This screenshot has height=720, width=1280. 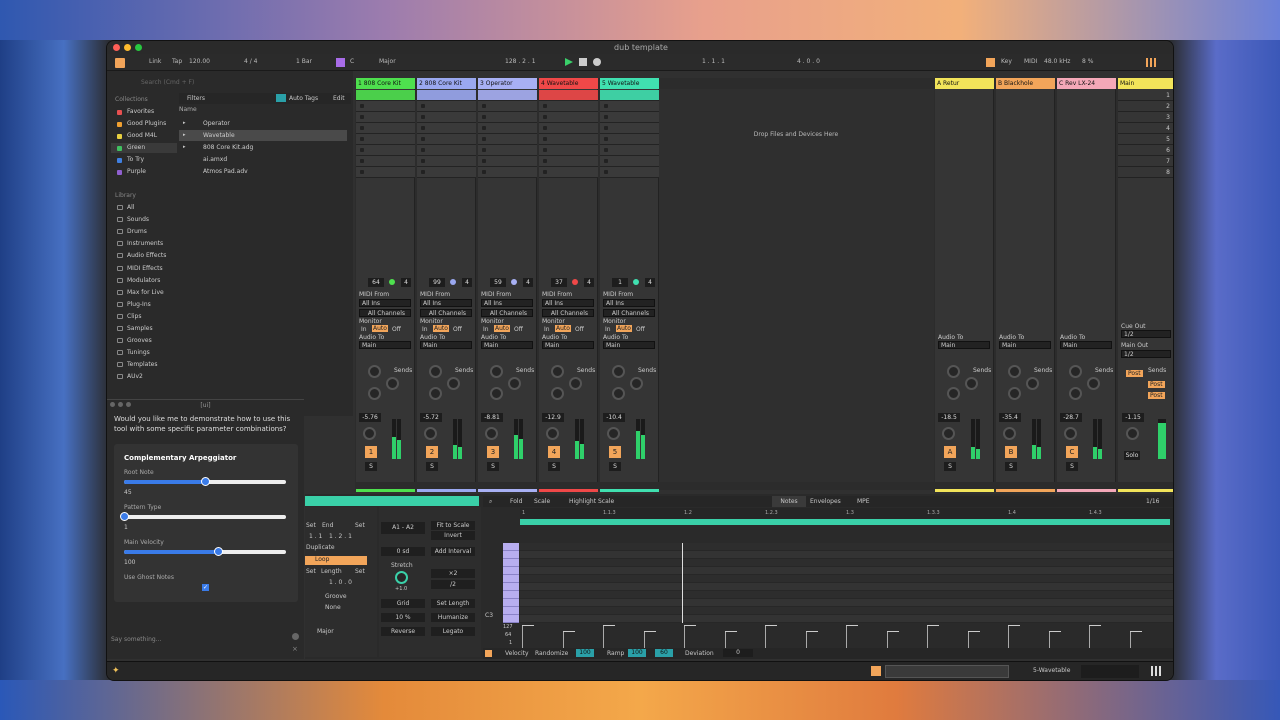 I want to click on volume-field: -8.81, so click(x=492, y=417).